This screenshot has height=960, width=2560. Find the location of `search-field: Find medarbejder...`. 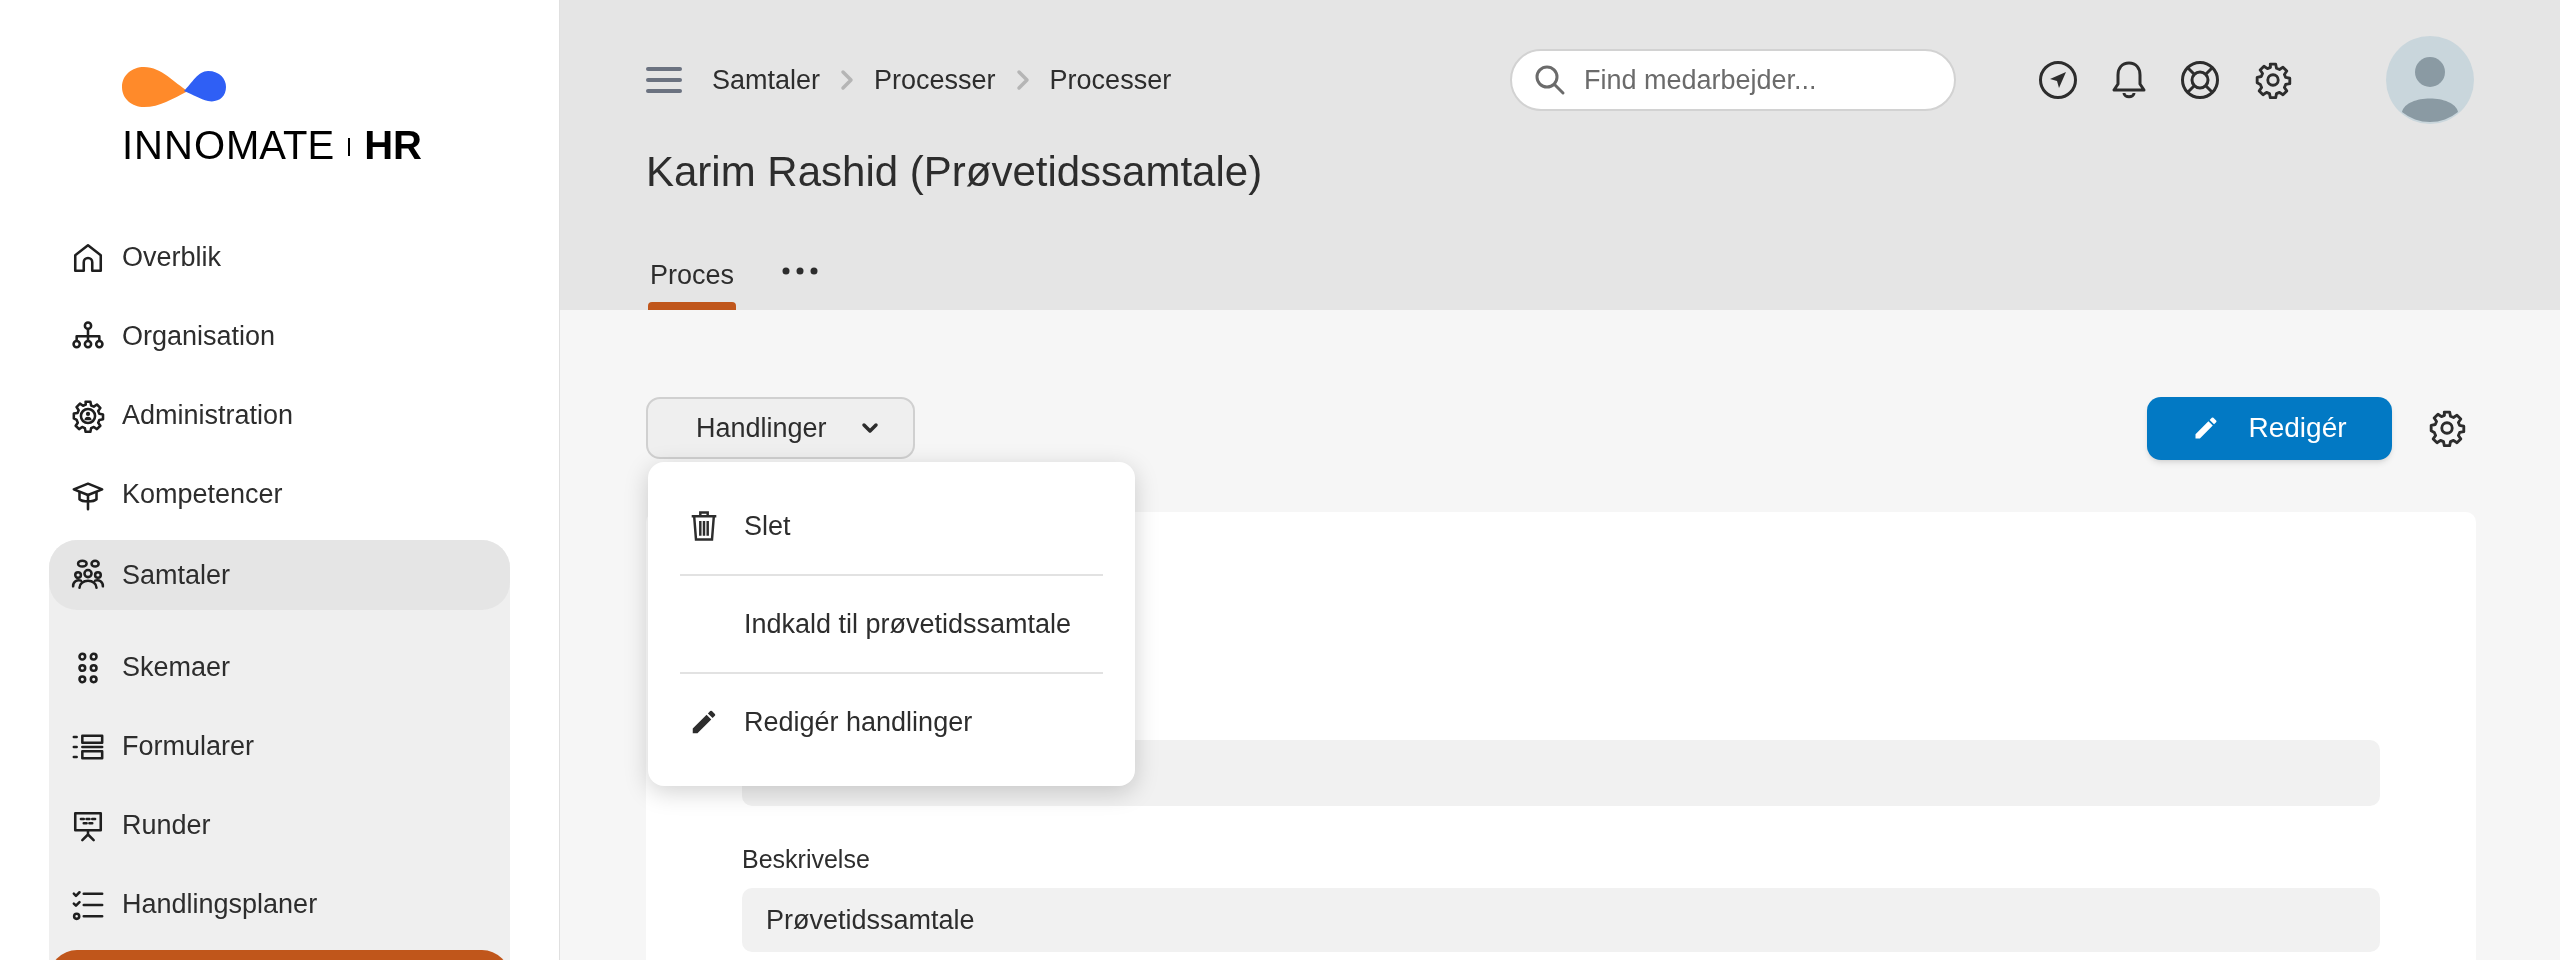

search-field: Find medarbejder... is located at coordinates (1733, 80).